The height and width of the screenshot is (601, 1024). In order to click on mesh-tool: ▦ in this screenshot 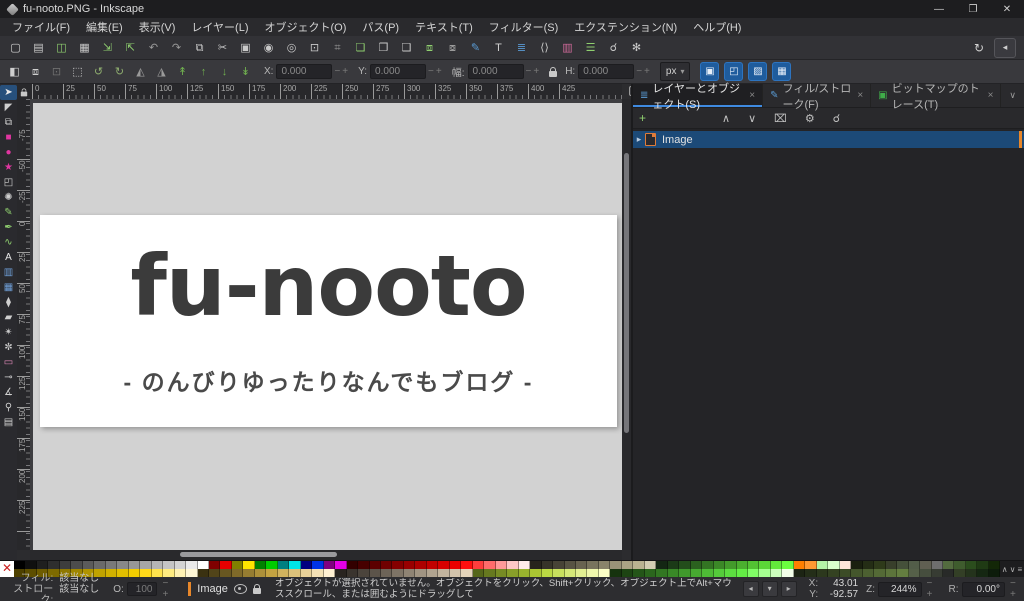, I will do `click(8, 287)`.